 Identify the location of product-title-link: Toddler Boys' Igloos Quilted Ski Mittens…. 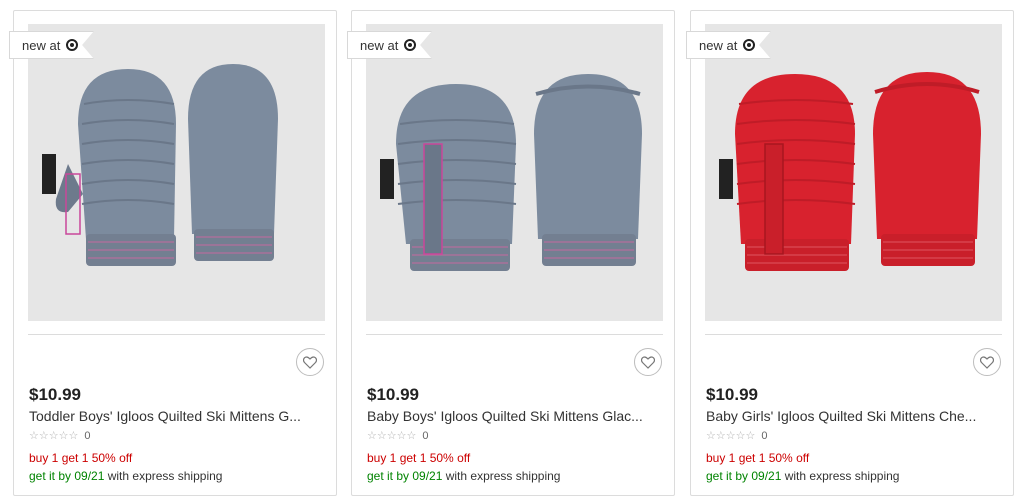
(165, 416).